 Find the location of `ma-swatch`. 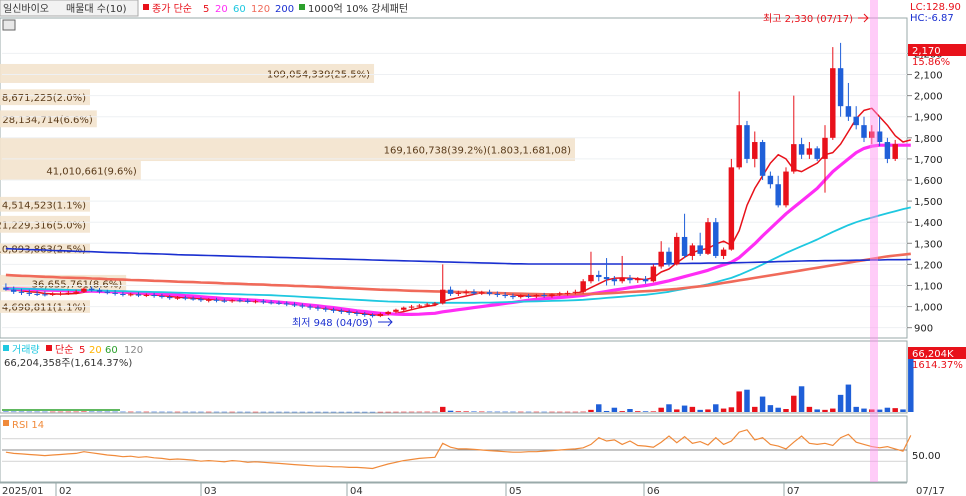

ma-swatch is located at coordinates (146, 7).